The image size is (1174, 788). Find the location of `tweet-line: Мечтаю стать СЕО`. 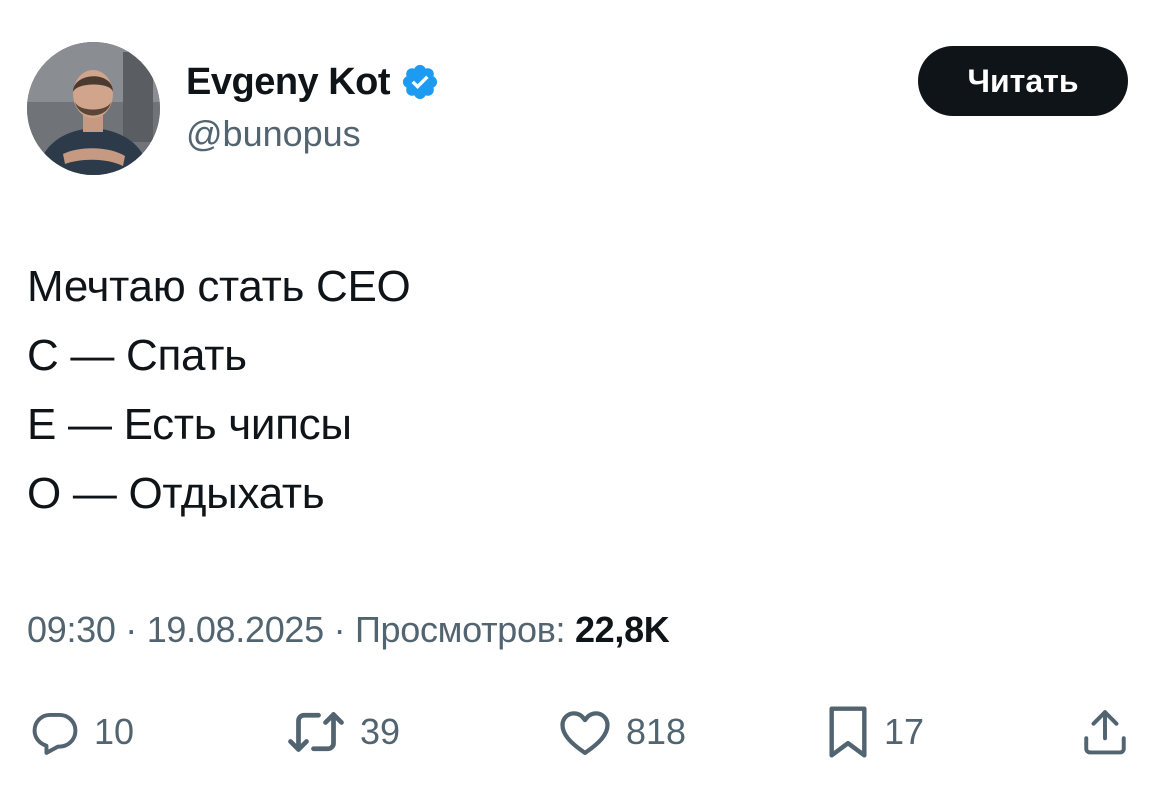

tweet-line: Мечтаю стать СЕО is located at coordinates (219, 286).